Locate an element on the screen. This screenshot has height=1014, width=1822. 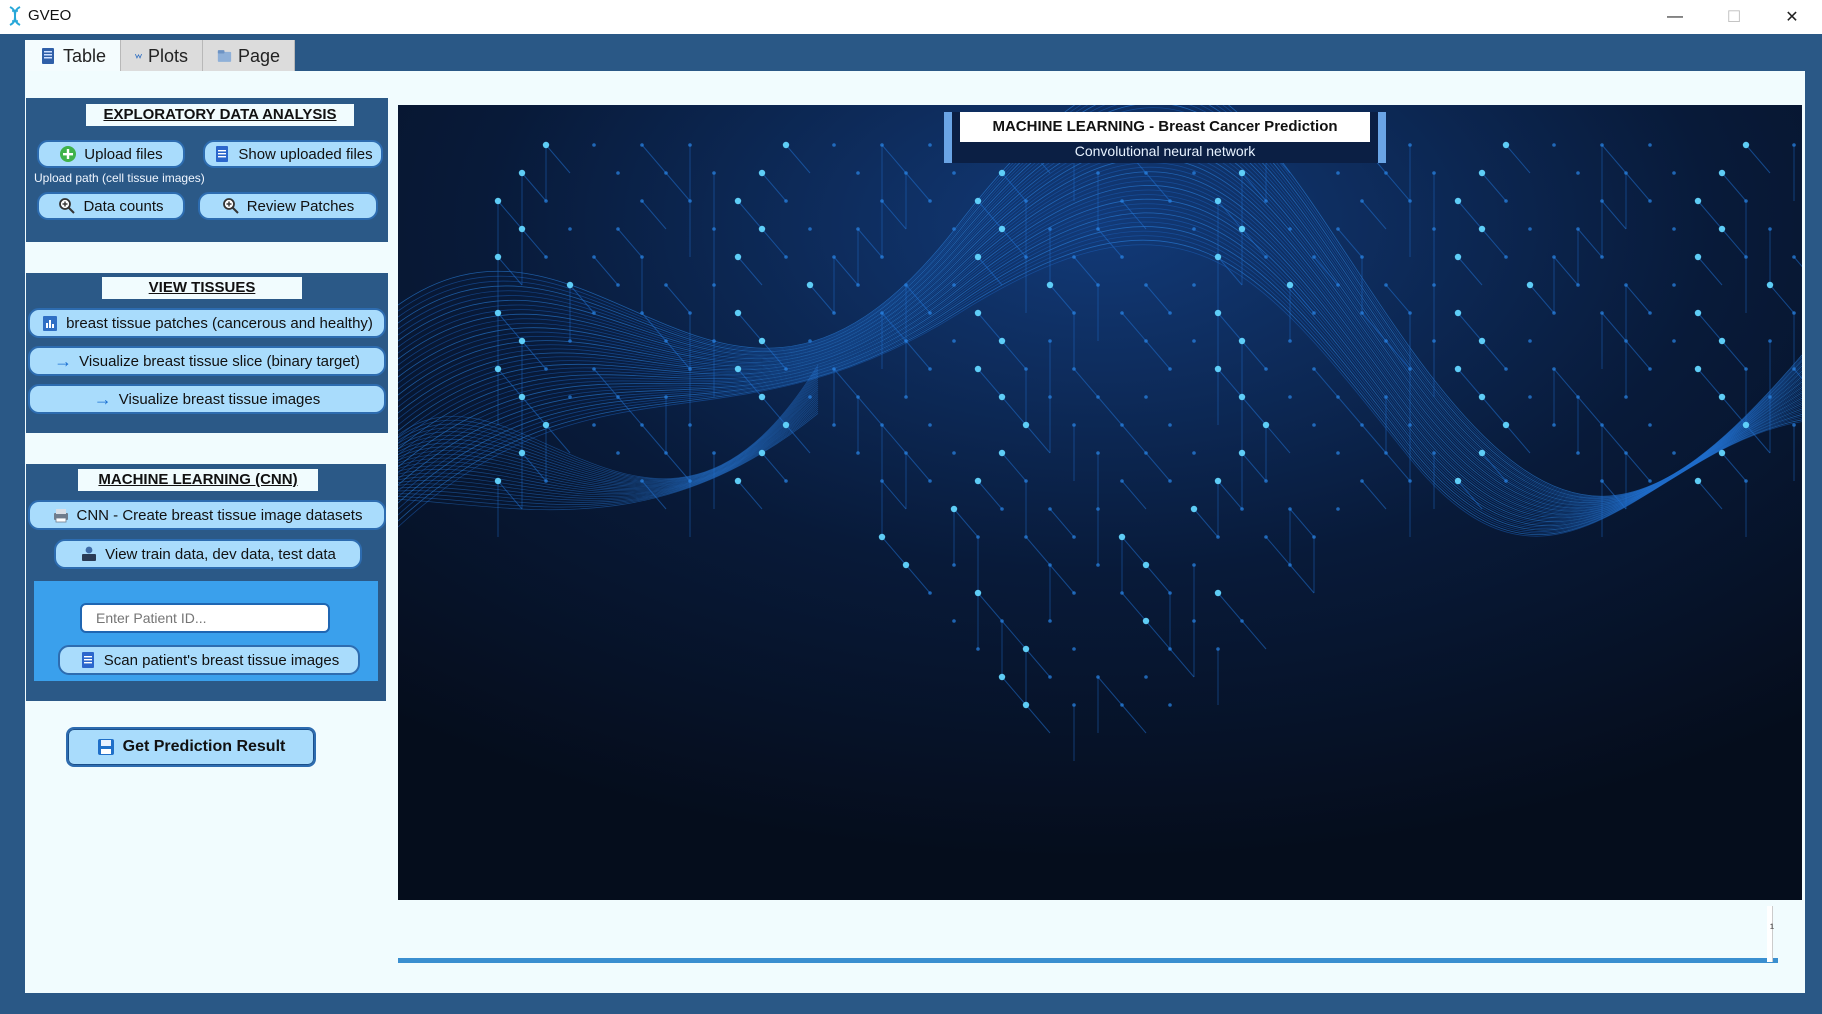
data-counts-button: Data counts is located at coordinates (111, 206).